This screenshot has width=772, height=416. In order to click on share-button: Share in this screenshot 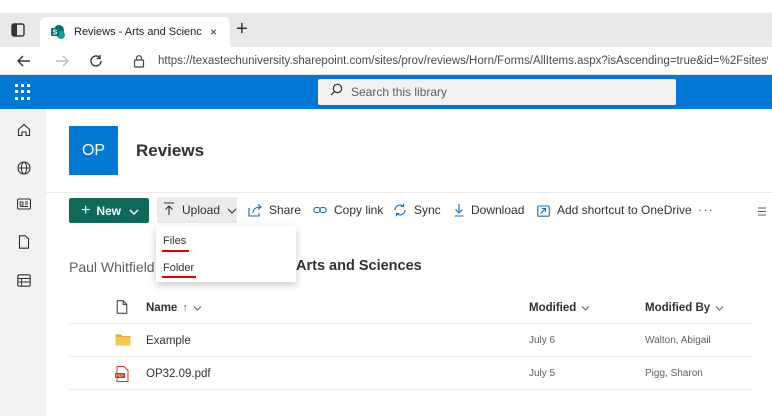, I will do `click(274, 210)`.